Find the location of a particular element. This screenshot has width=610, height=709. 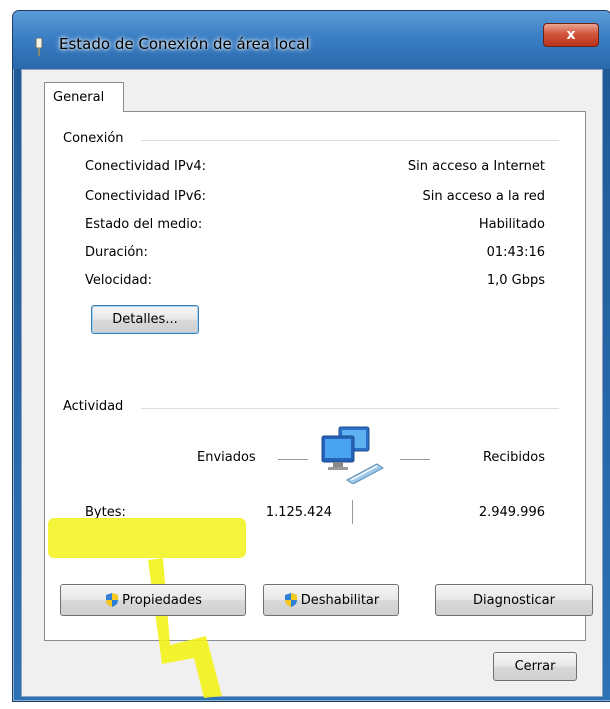

title-bar: Estado de Conexión de área local x is located at coordinates (311, 40).